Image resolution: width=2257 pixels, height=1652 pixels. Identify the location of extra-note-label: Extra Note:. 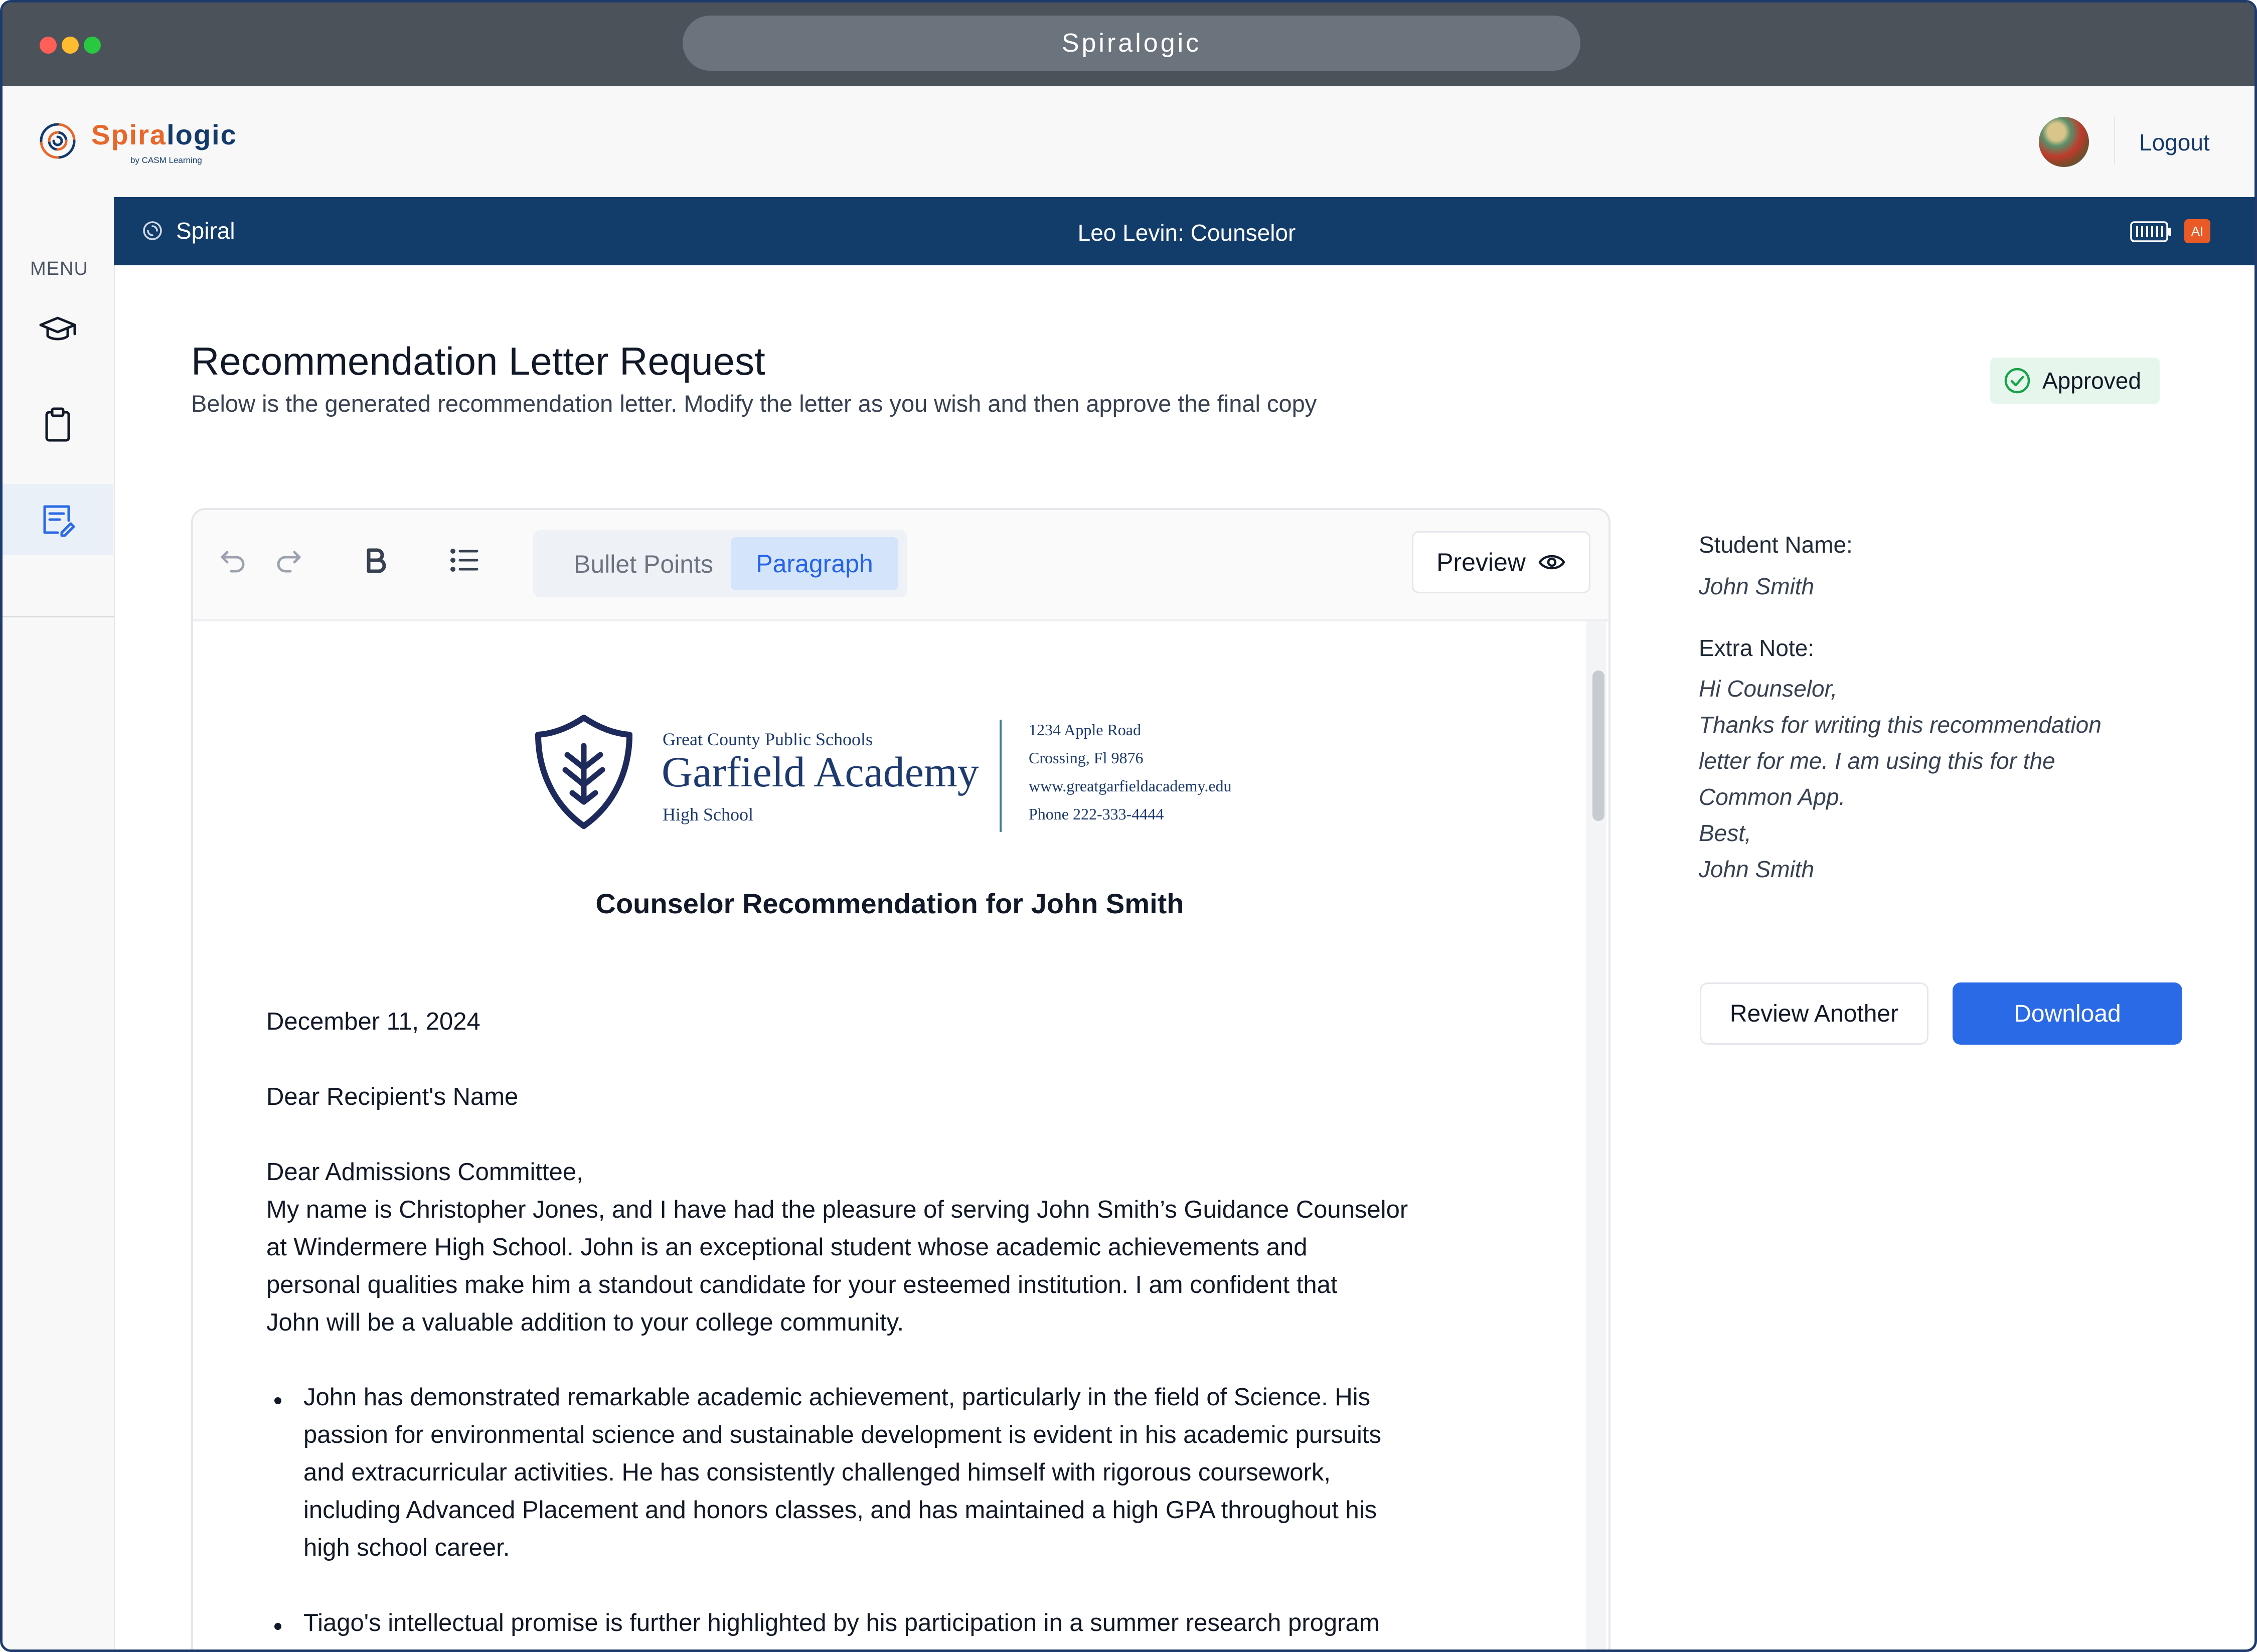
(1757, 648).